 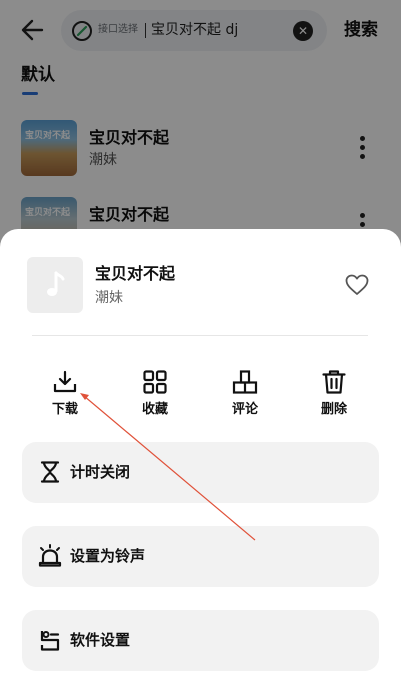 What do you see at coordinates (109, 298) in the screenshot?
I see `sheet-song-artist: 潮妹` at bounding box center [109, 298].